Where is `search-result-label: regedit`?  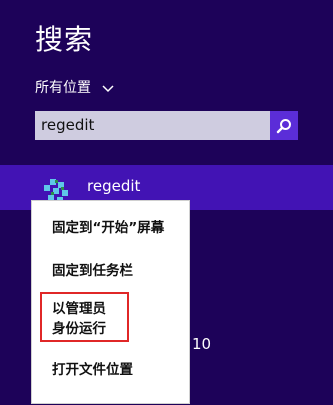 search-result-label: regedit is located at coordinates (114, 186).